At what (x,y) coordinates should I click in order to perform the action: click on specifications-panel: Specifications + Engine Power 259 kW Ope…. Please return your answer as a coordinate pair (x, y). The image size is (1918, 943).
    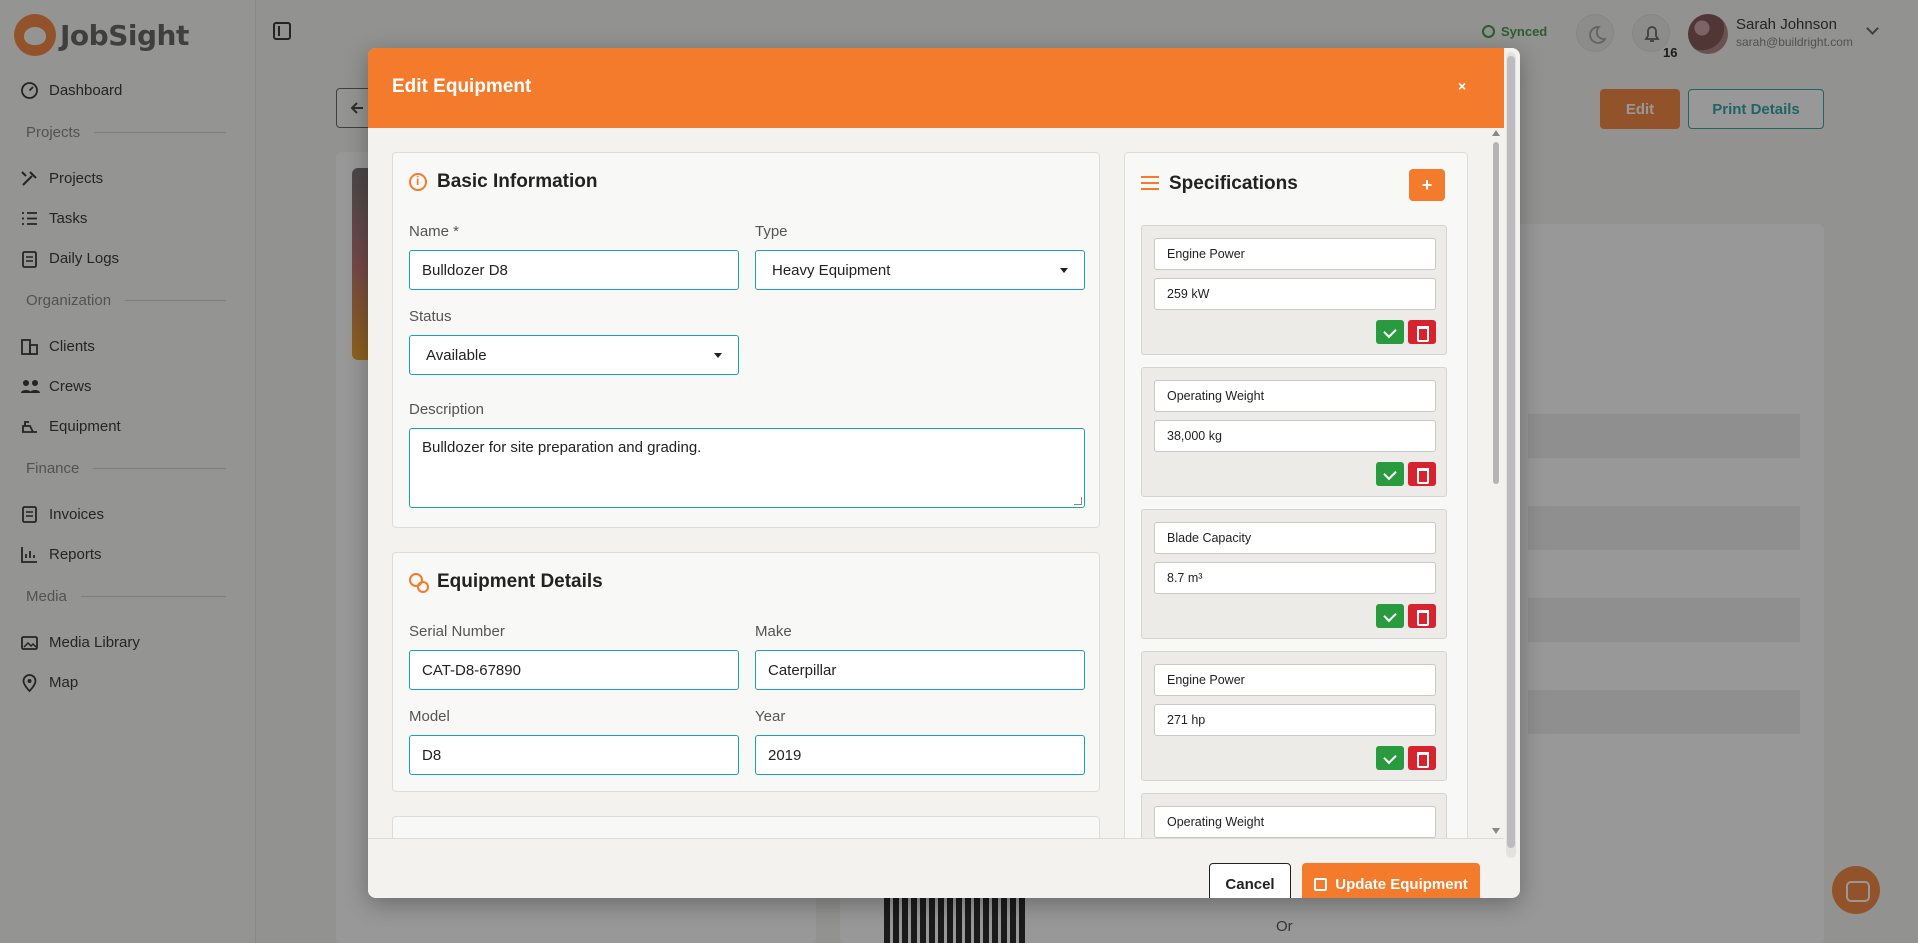
    Looking at the image, I should click on (1296, 495).